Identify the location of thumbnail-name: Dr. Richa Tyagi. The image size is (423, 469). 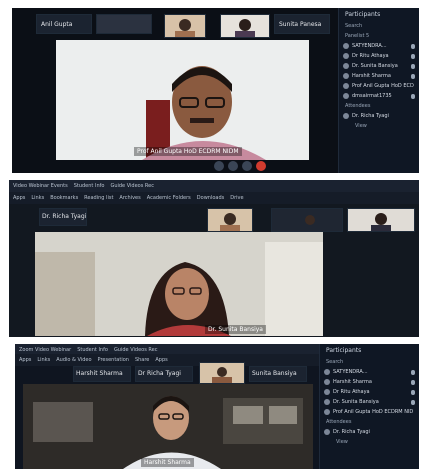
(64, 216).